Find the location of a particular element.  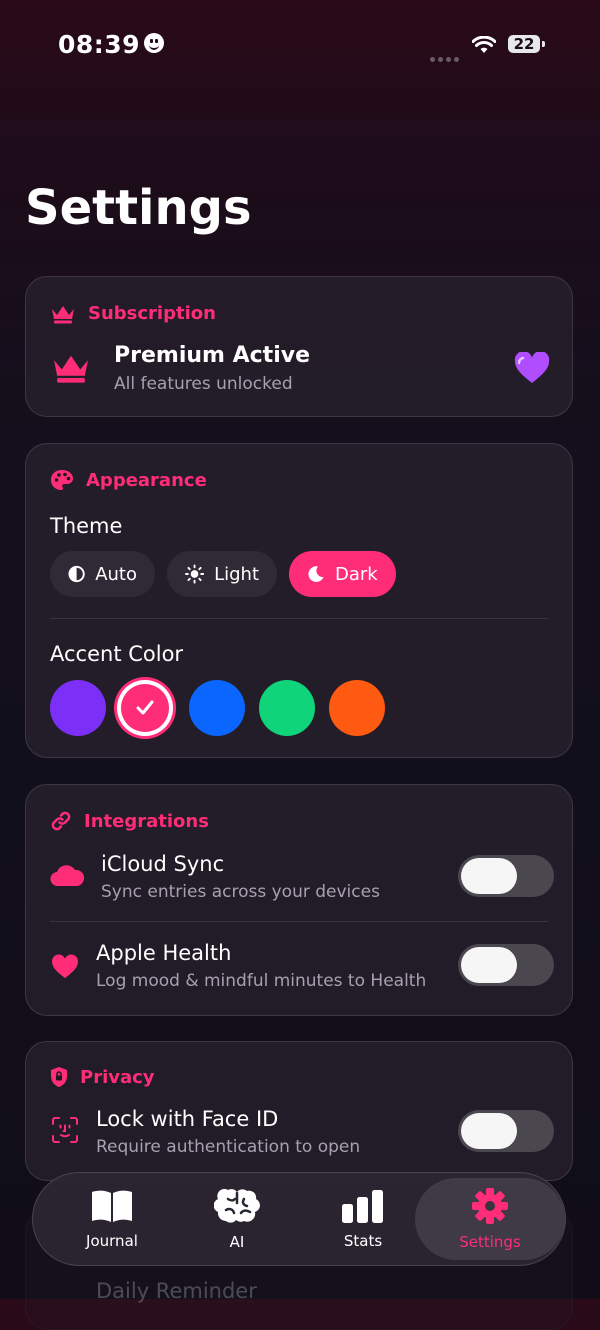

appearance-header-label: Appearance is located at coordinates (146, 480).